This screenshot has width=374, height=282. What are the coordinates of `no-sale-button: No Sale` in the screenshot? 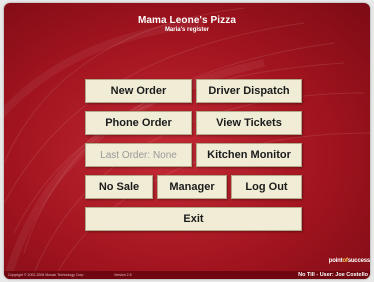 It's located at (119, 187).